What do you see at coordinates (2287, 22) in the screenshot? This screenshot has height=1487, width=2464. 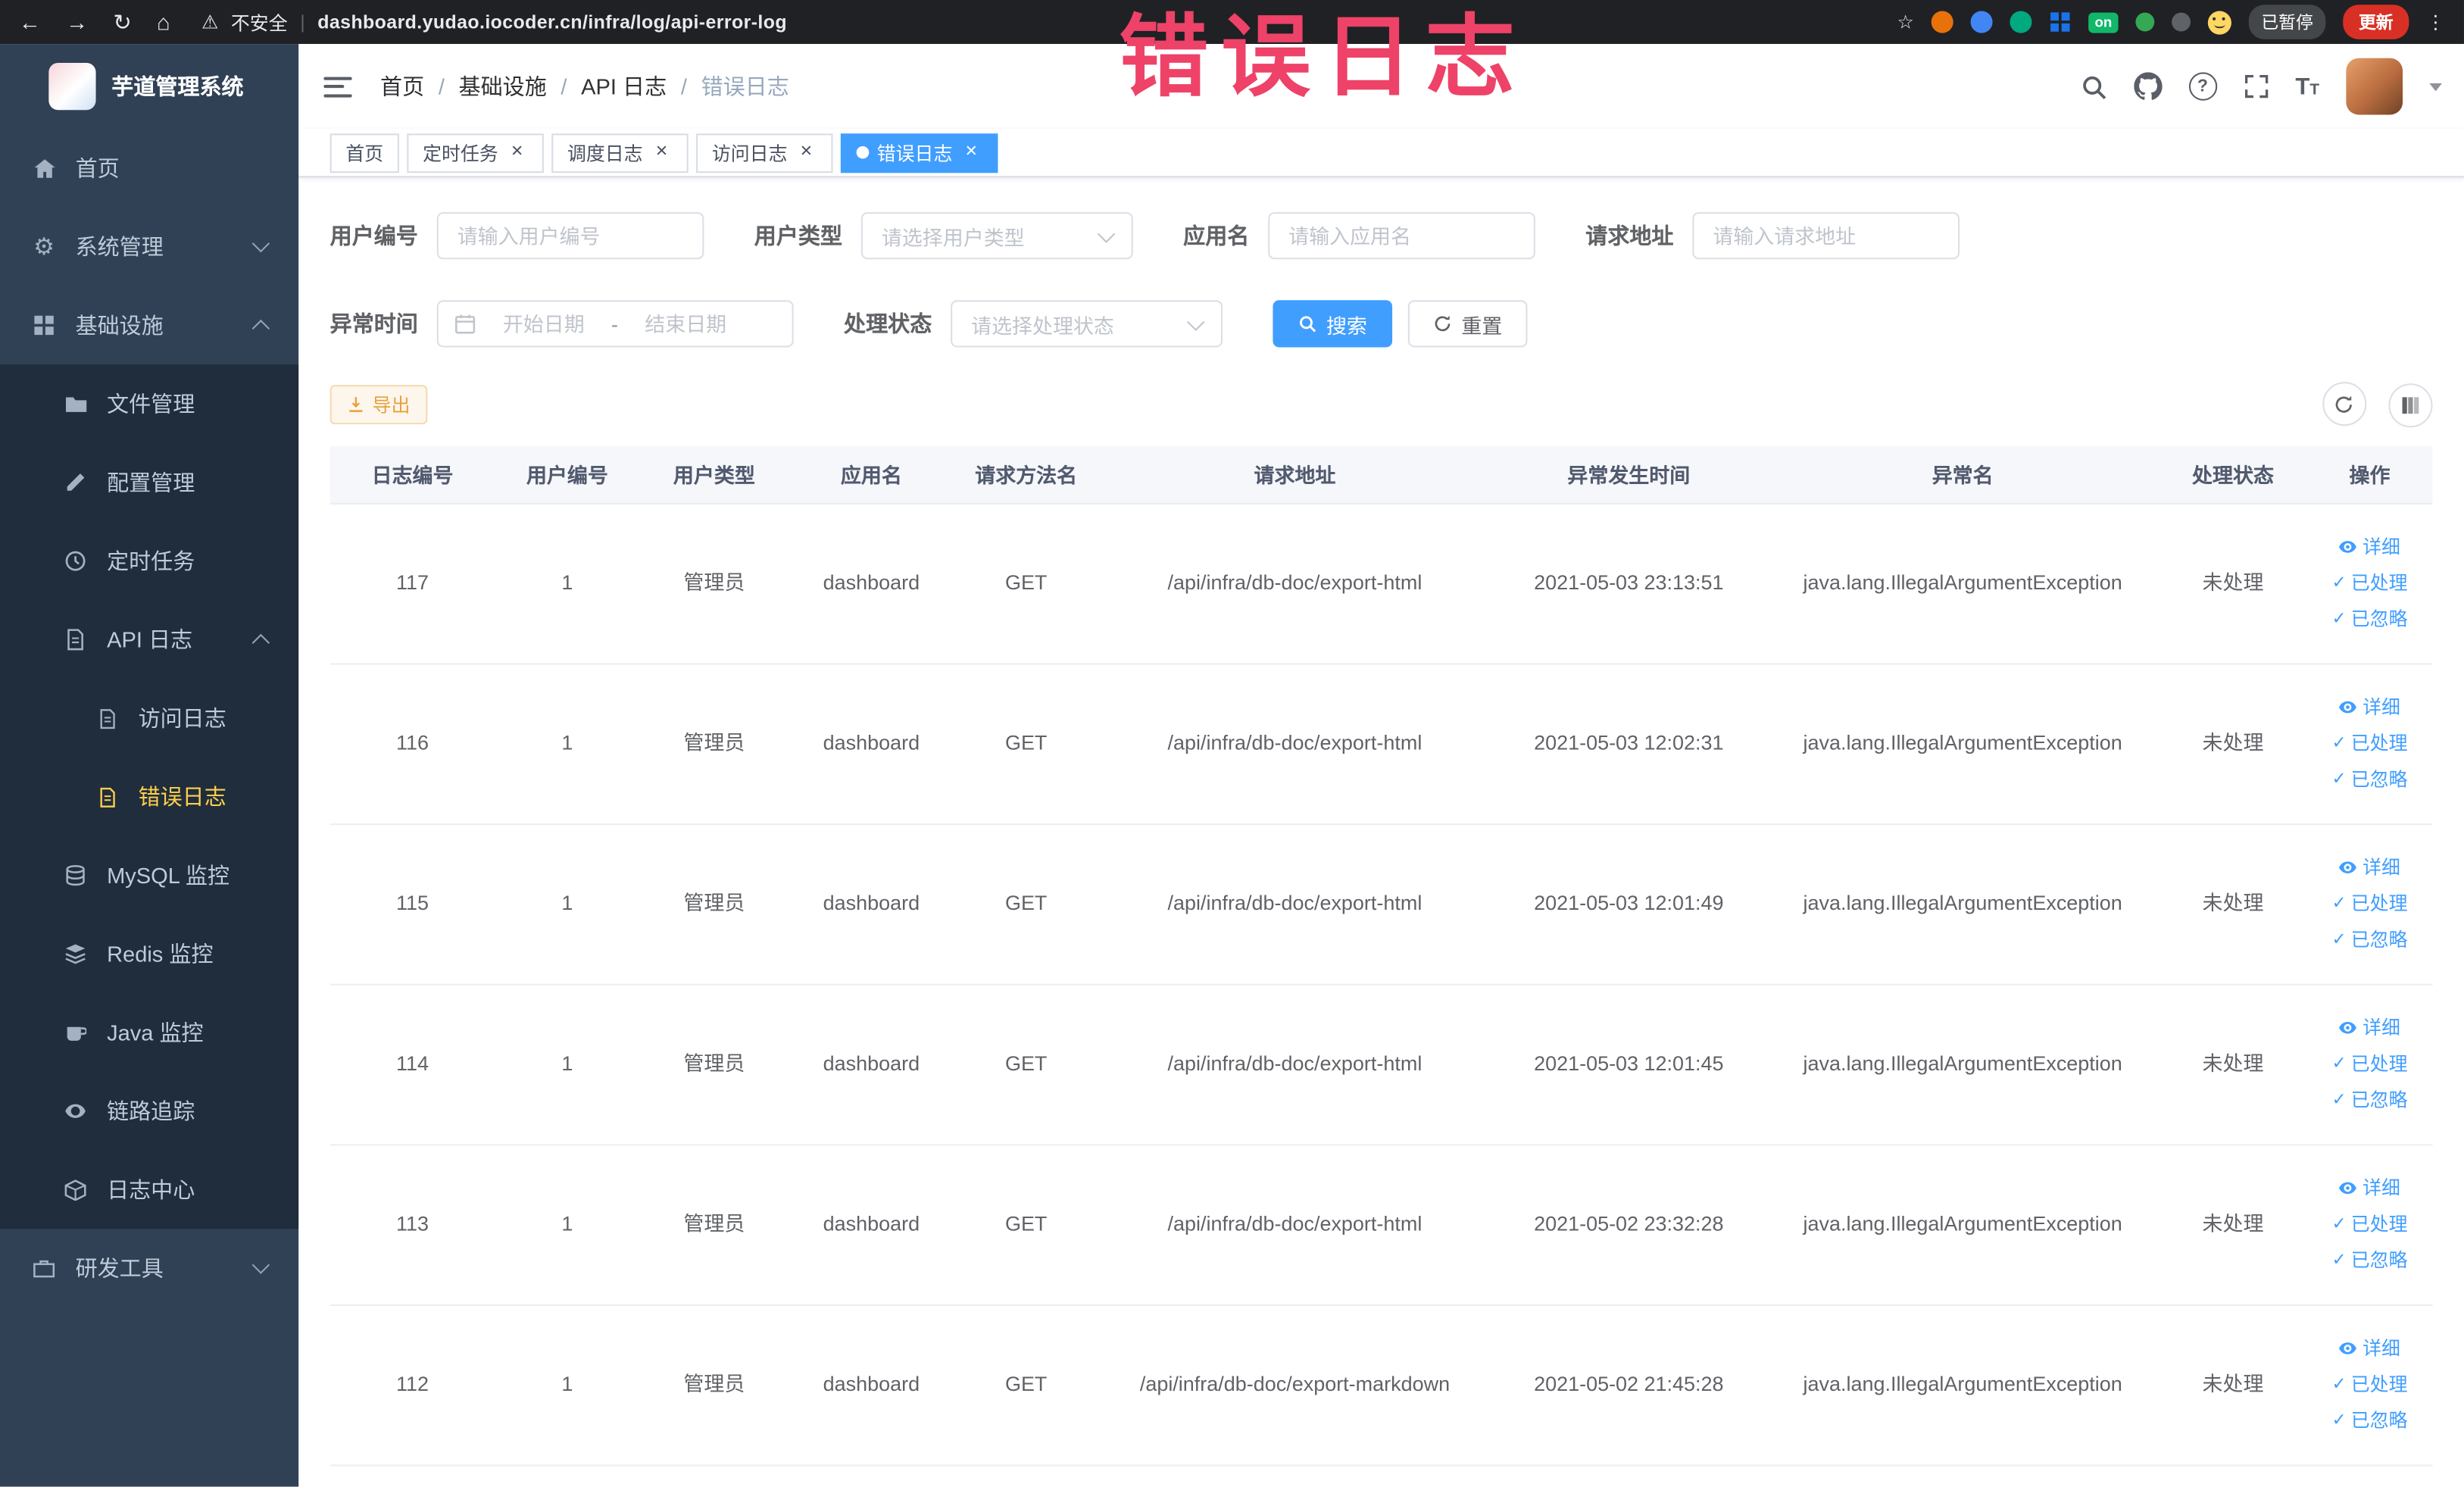 I see `paused-badge: 已暂停` at bounding box center [2287, 22].